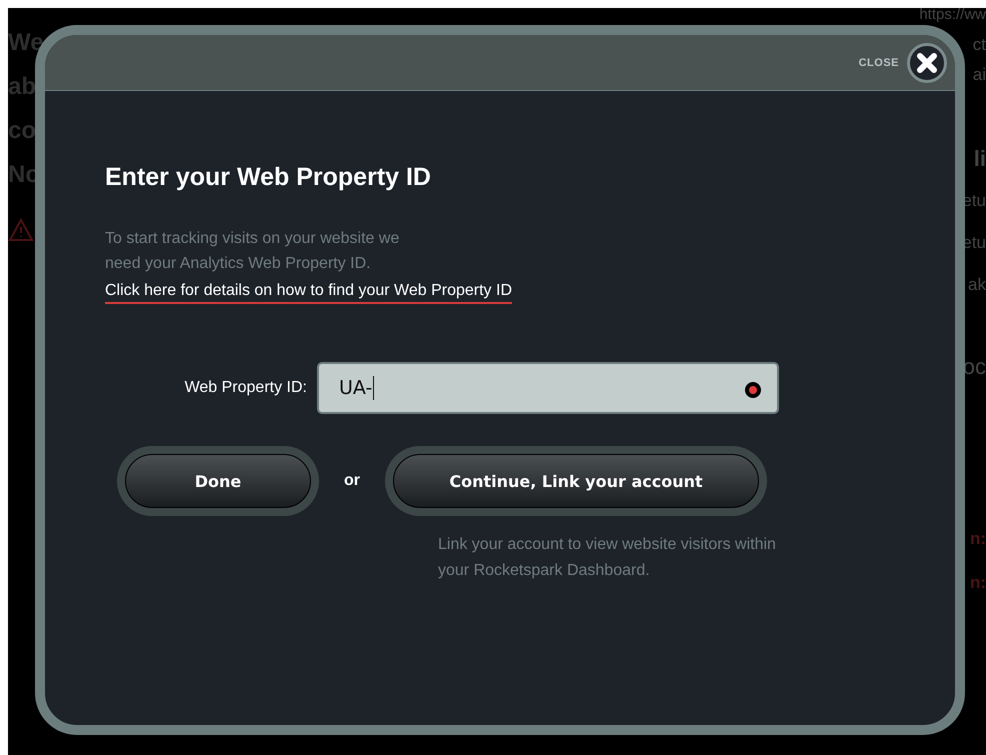 Image resolution: width=986 pixels, height=755 pixels. I want to click on property-id-field: UA-, so click(548, 388).